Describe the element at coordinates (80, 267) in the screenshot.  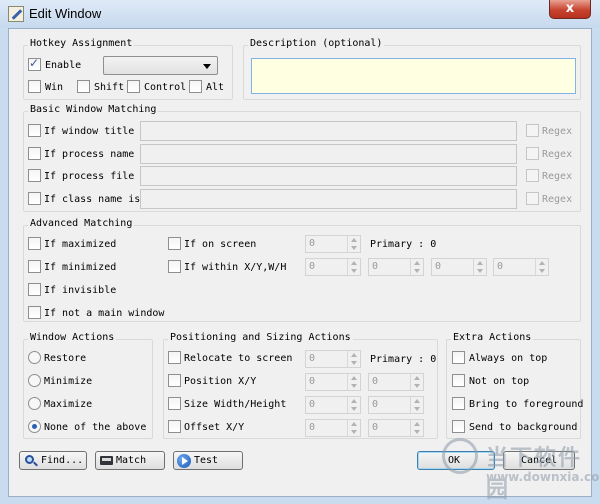
I see `minimized-label: If minimized` at that location.